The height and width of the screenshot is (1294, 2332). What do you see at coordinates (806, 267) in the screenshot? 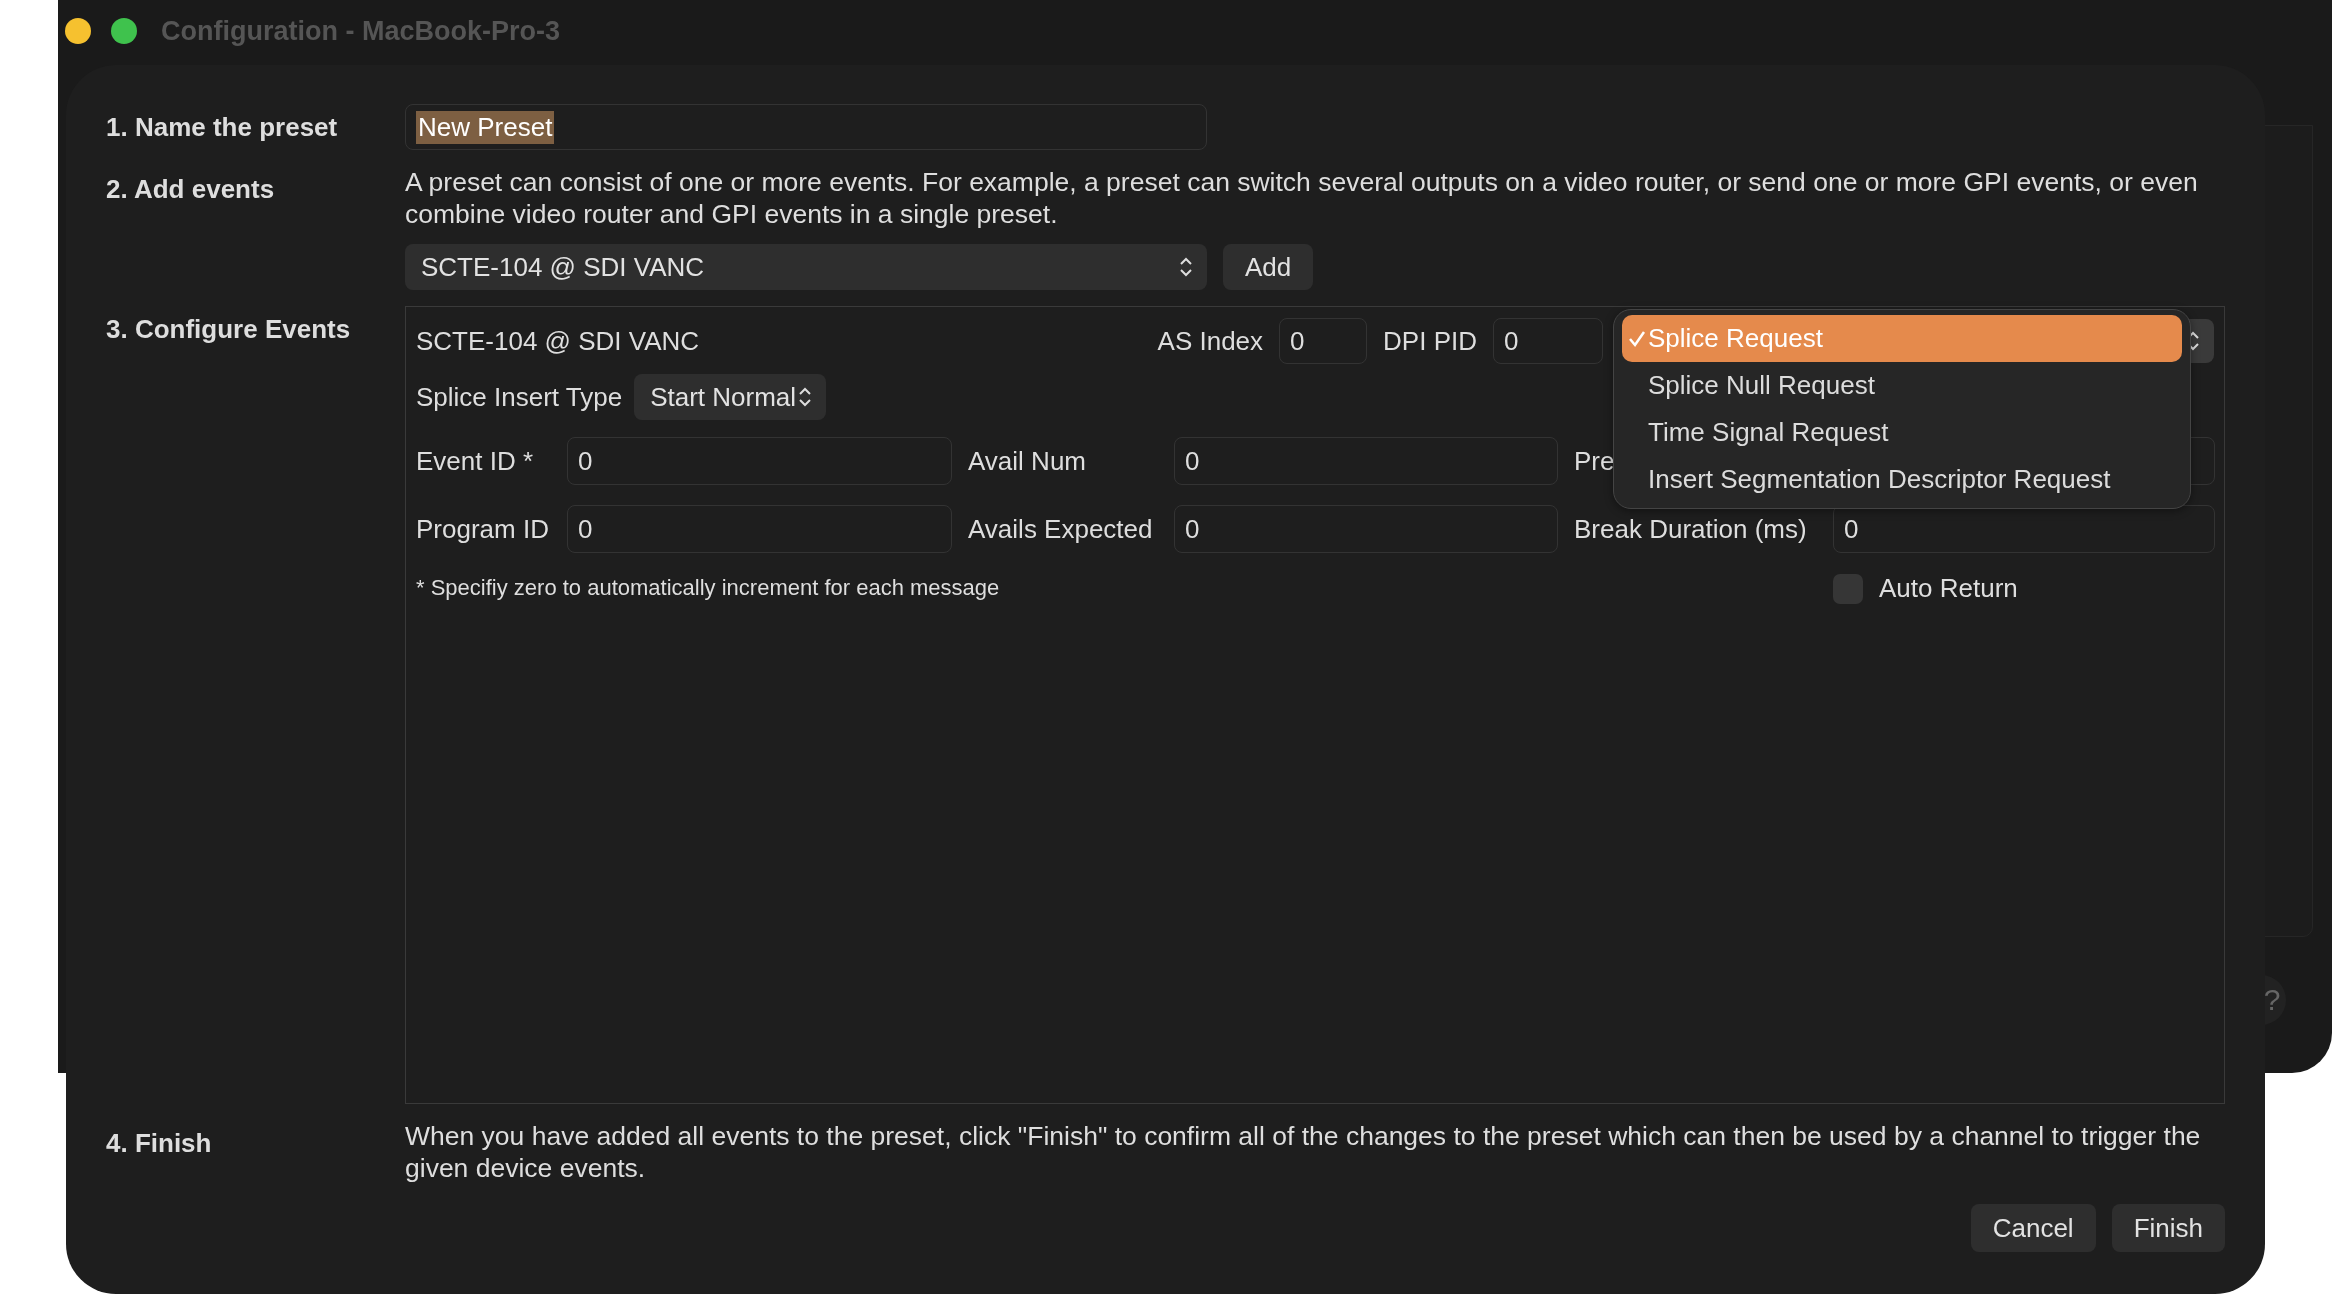
I see `event-type-dropdown: SCTE-104 @ SDI VANC` at bounding box center [806, 267].